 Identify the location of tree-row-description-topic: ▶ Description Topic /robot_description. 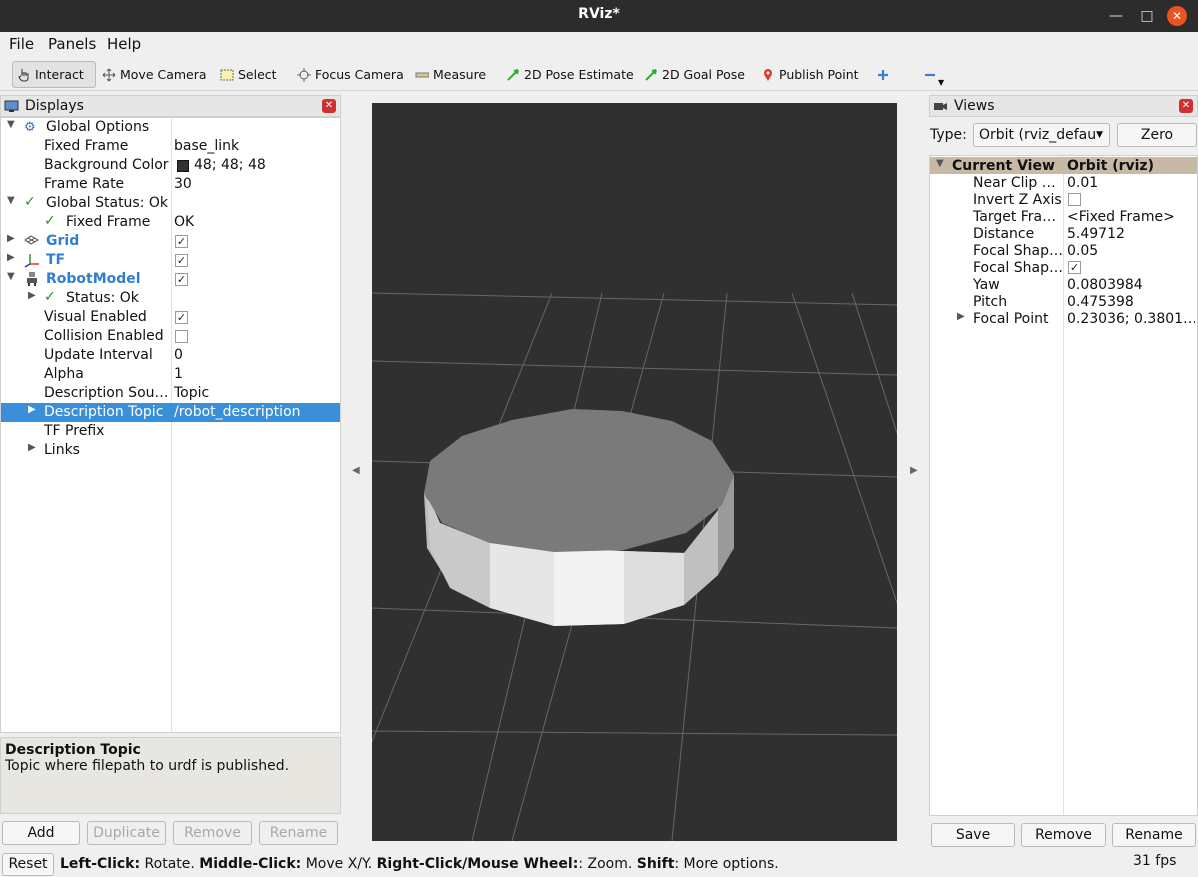
(170, 412).